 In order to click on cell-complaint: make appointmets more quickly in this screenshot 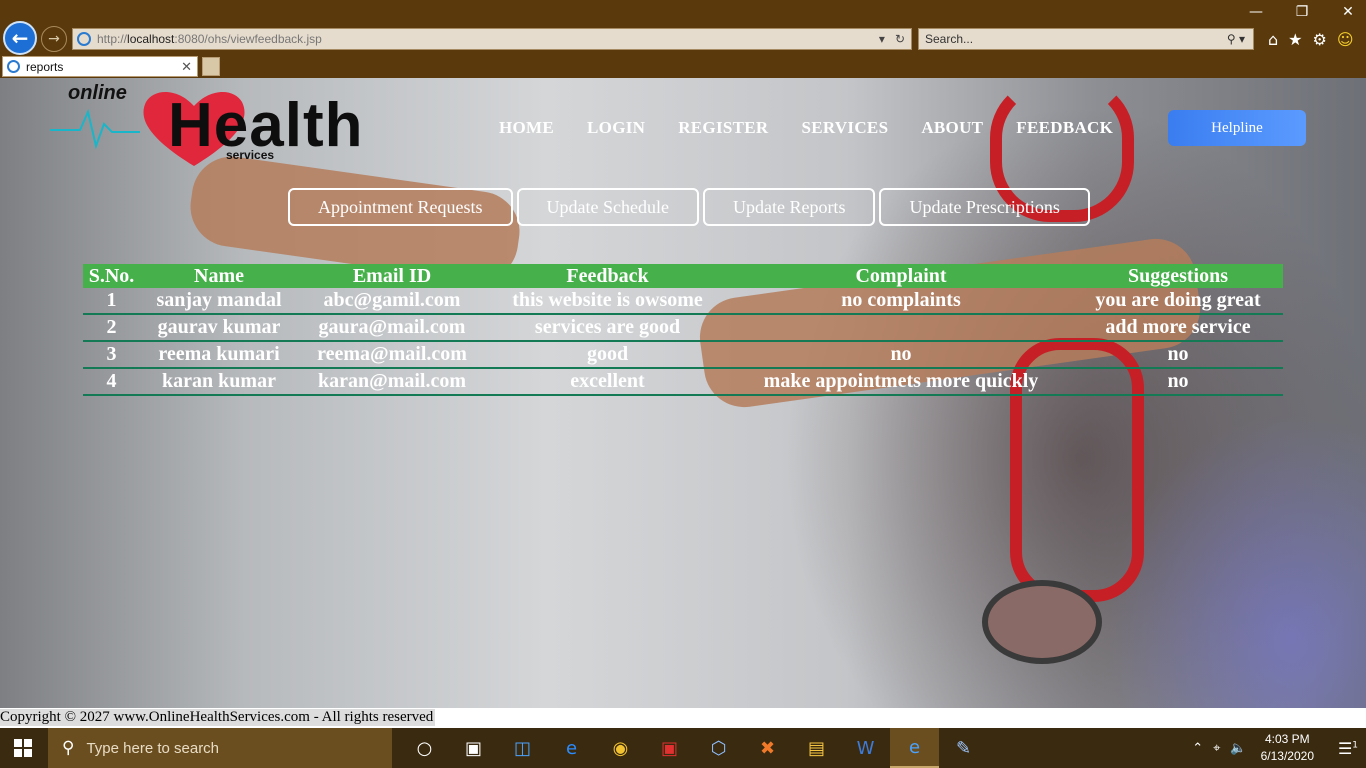, I will do `click(901, 382)`.